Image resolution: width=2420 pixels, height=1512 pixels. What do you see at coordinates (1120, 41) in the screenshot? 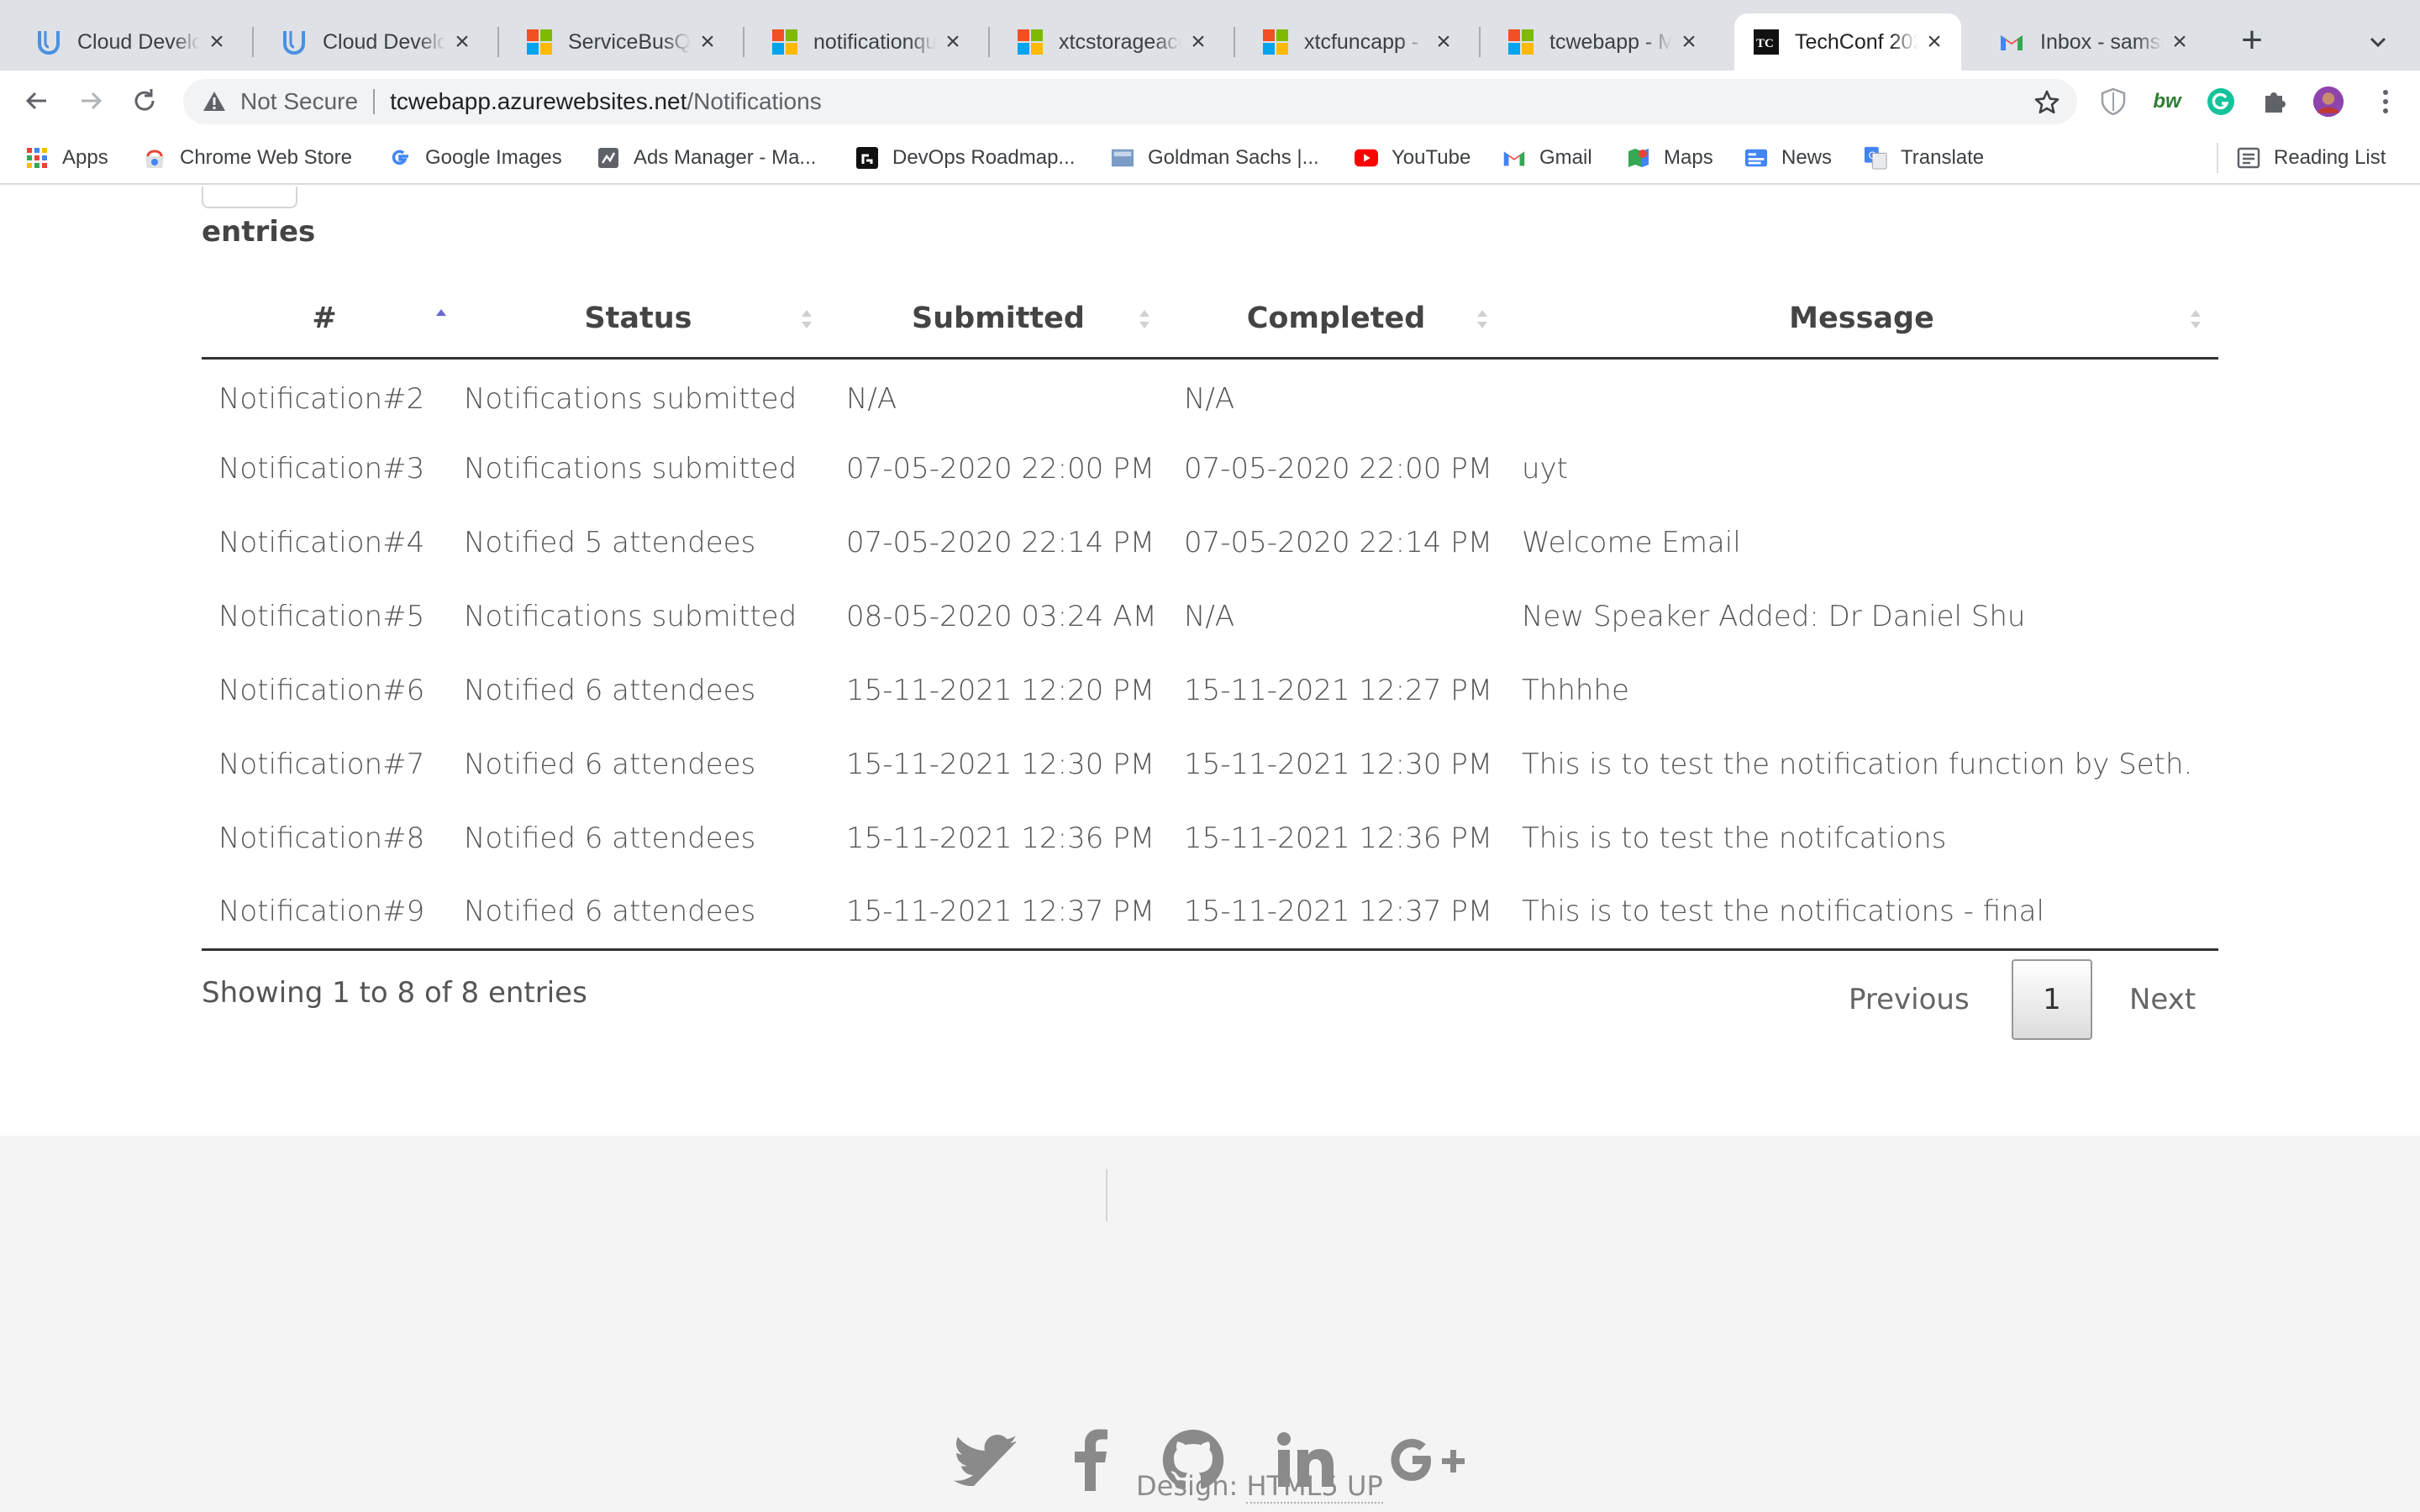
I see `tab-title: xtcstorageaccount` at bounding box center [1120, 41].